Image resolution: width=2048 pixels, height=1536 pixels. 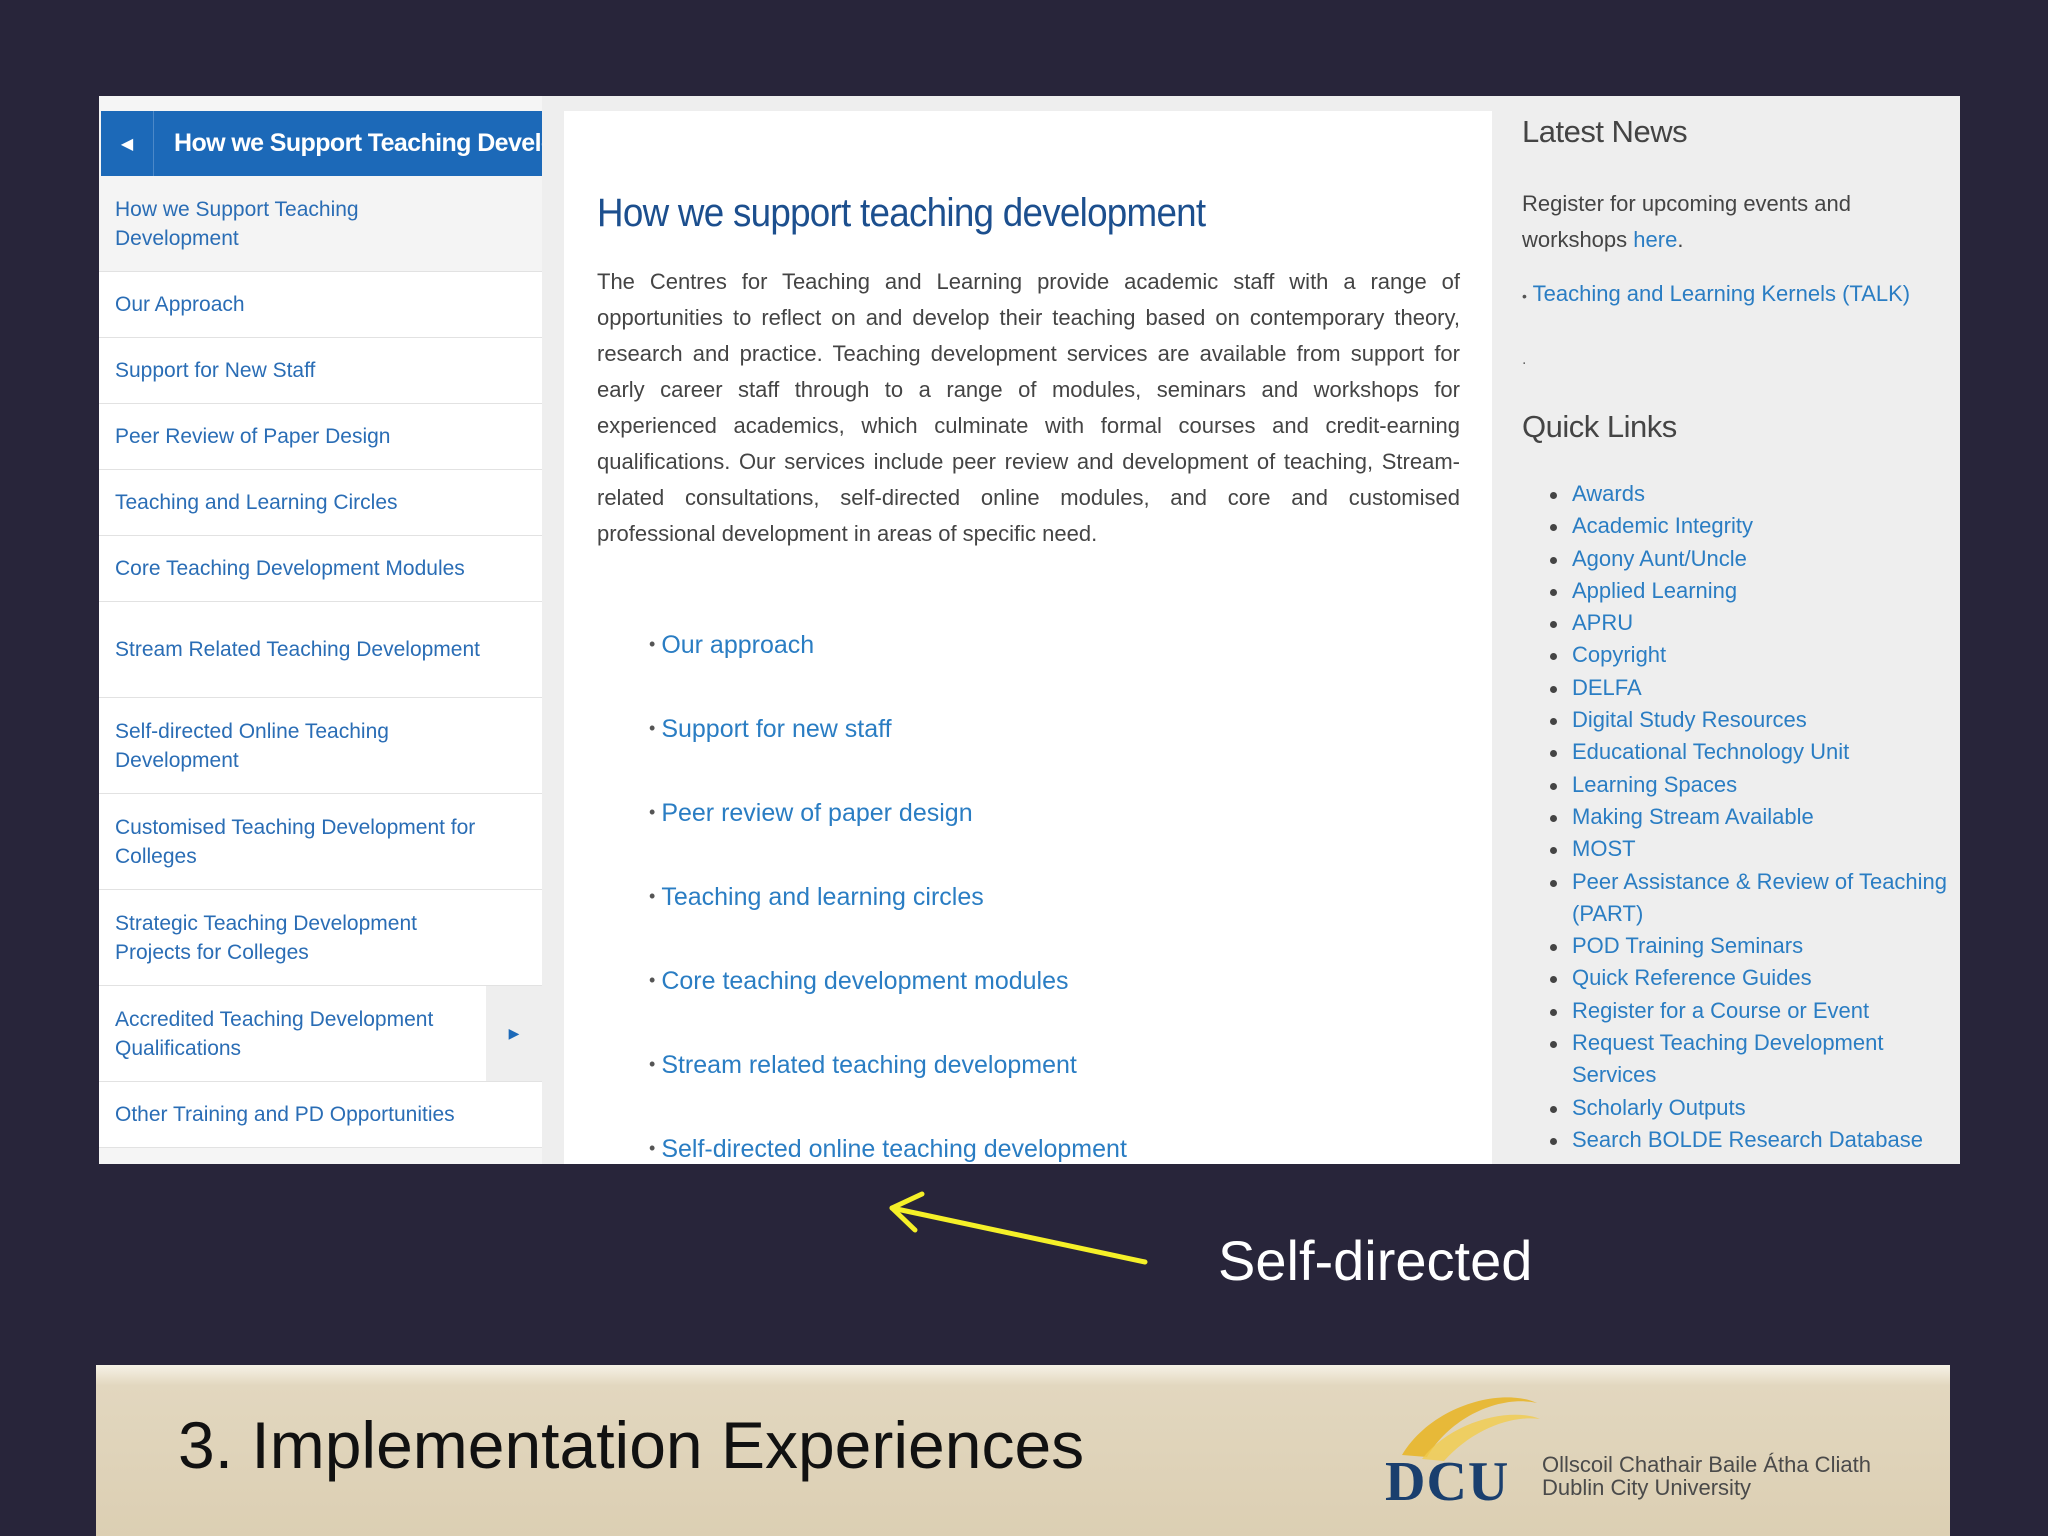 I want to click on latest-news-heading: Latest News, so click(x=1605, y=131).